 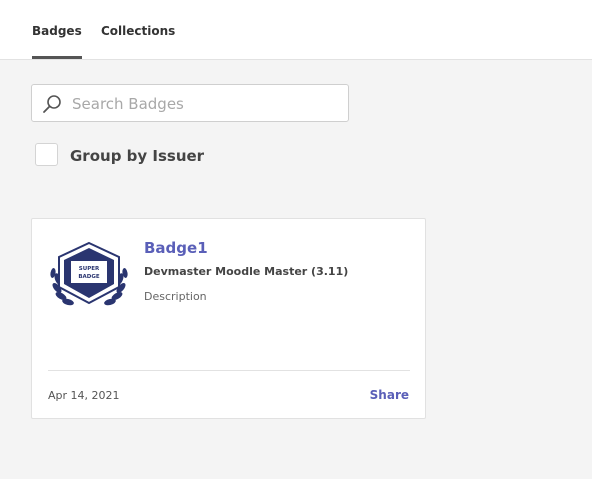 What do you see at coordinates (52, 104) in the screenshot?
I see `search-icon` at bounding box center [52, 104].